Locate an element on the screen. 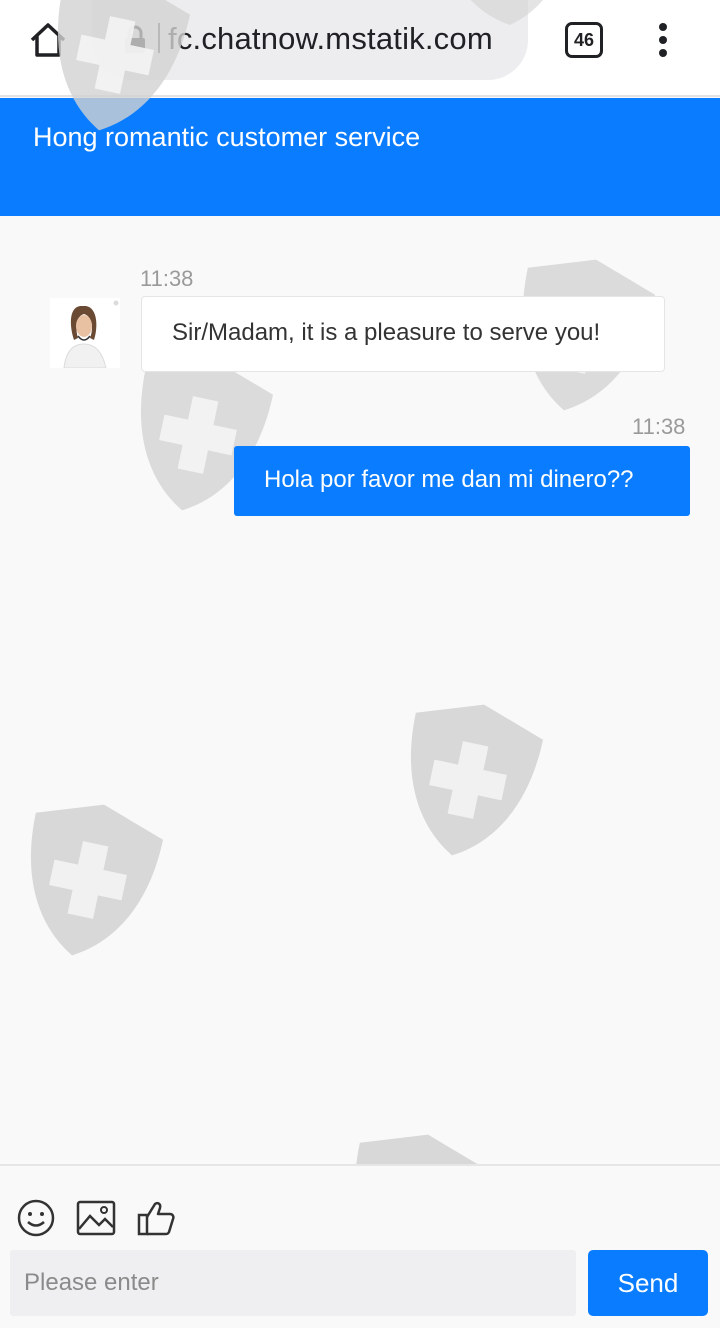 The width and height of the screenshot is (720, 1328). tab-switcher-button: 46 is located at coordinates (584, 40).